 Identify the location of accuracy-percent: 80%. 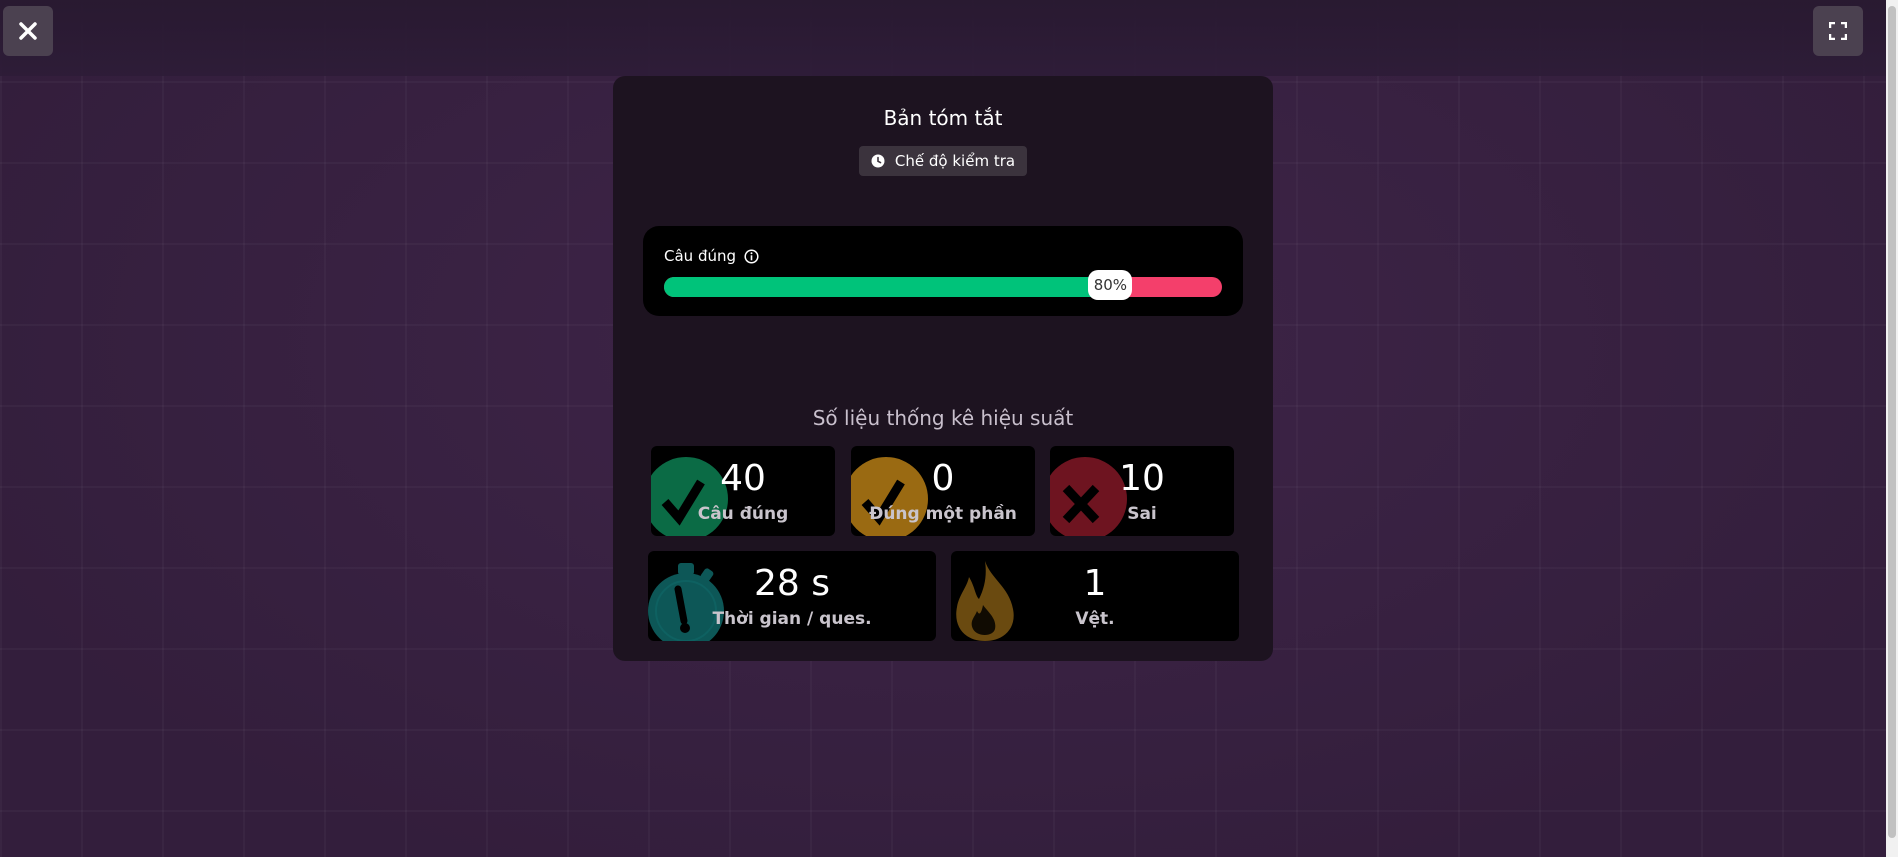
(1110, 285).